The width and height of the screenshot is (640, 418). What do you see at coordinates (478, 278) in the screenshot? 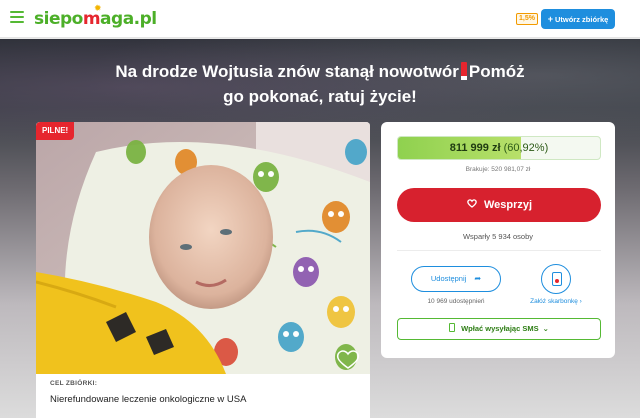
I see `share-arrow-icon: ➦` at bounding box center [478, 278].